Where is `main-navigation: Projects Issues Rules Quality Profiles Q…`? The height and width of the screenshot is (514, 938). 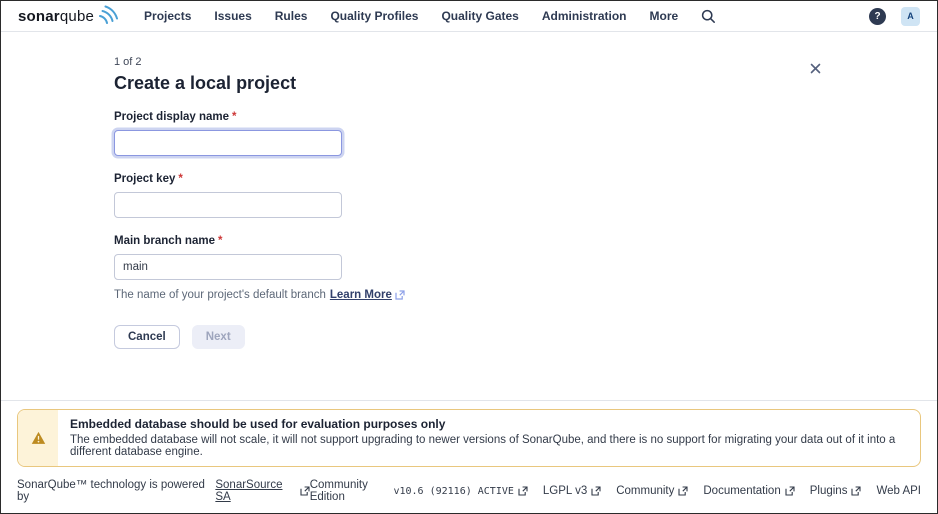
main-navigation: Projects Issues Rules Quality Profiles Q… is located at coordinates (411, 16).